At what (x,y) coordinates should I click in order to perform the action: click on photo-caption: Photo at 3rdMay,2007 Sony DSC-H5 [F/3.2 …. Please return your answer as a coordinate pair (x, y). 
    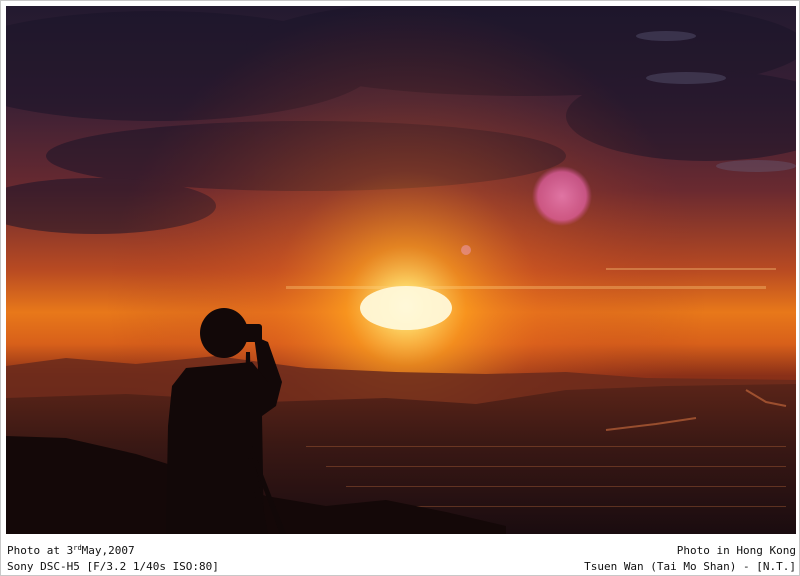
    Looking at the image, I should click on (400, 557).